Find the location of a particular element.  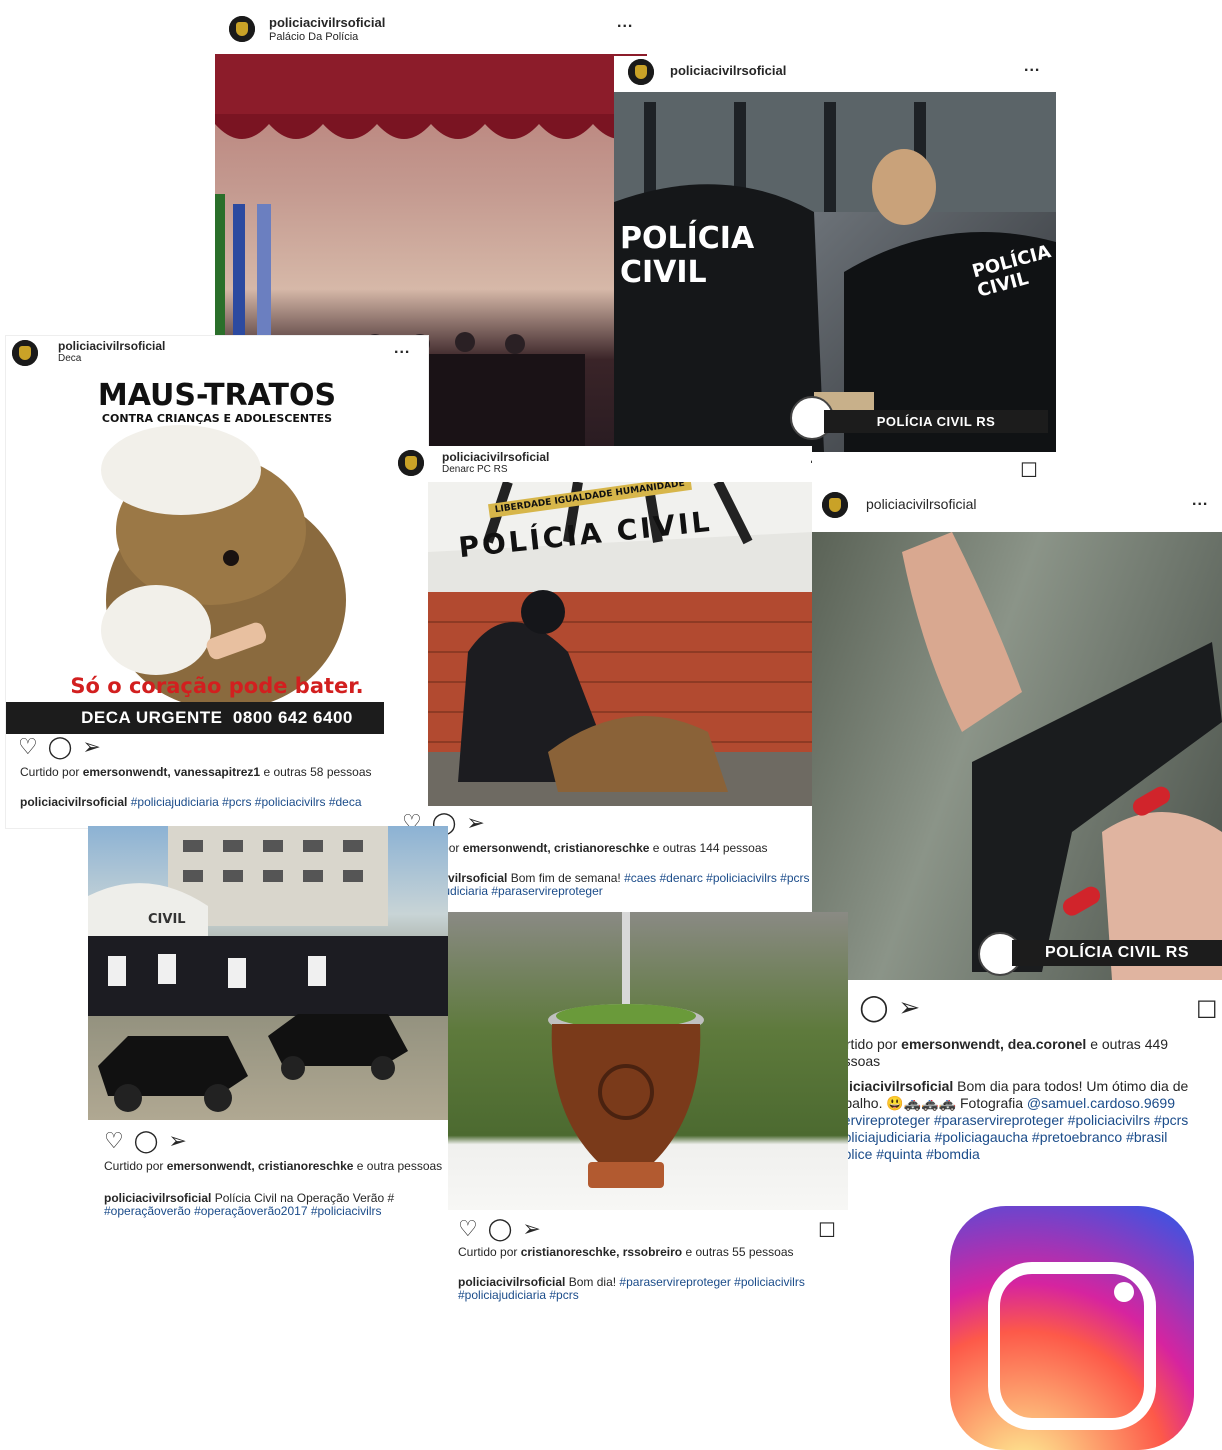

likes-users: emersonwendt, vanessapitrez1 is located at coordinates (171, 772).